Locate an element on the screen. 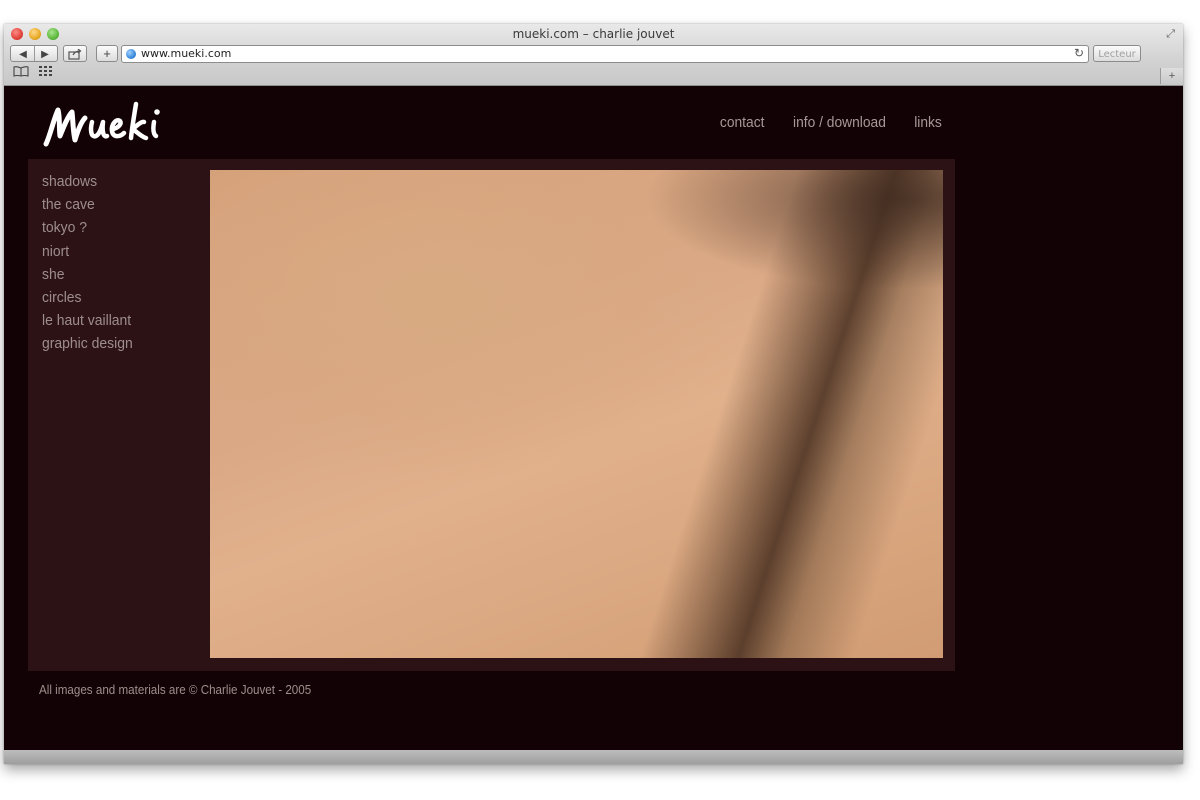 The image size is (1200, 800). reload-icon: ↻ is located at coordinates (1079, 53).